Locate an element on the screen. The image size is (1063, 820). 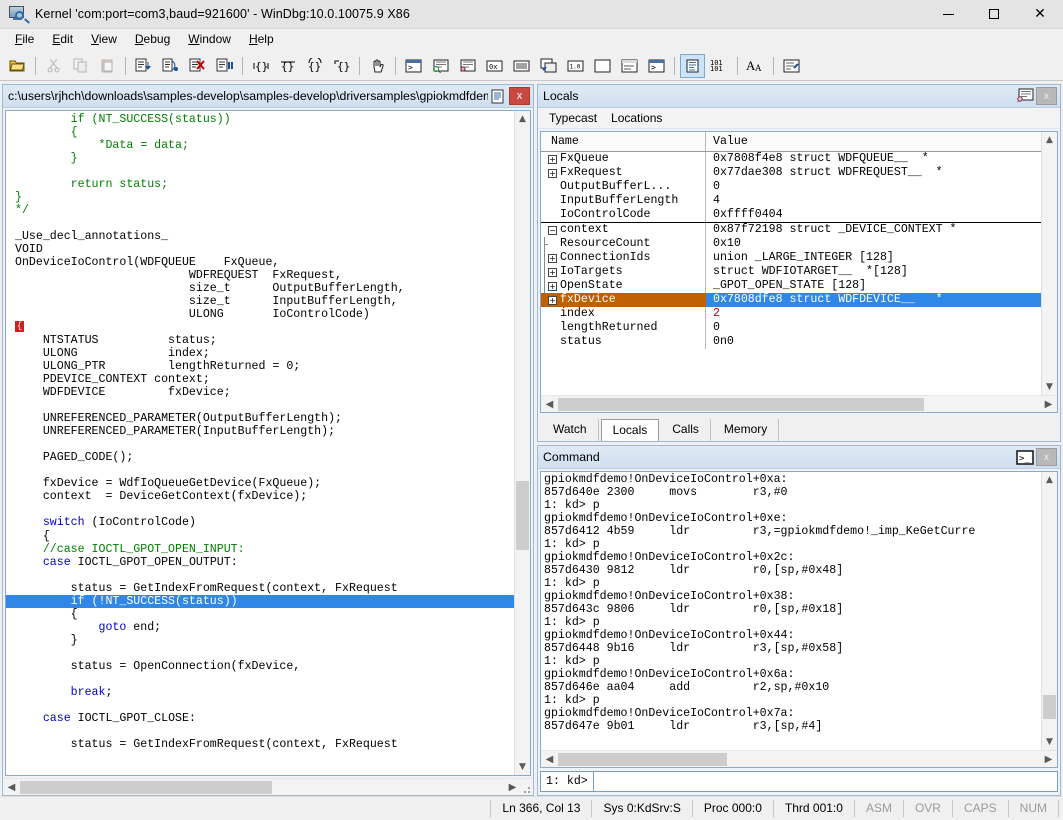
command-vertical-scrollbar: ▲ ▼ is located at coordinates (1049, 611).